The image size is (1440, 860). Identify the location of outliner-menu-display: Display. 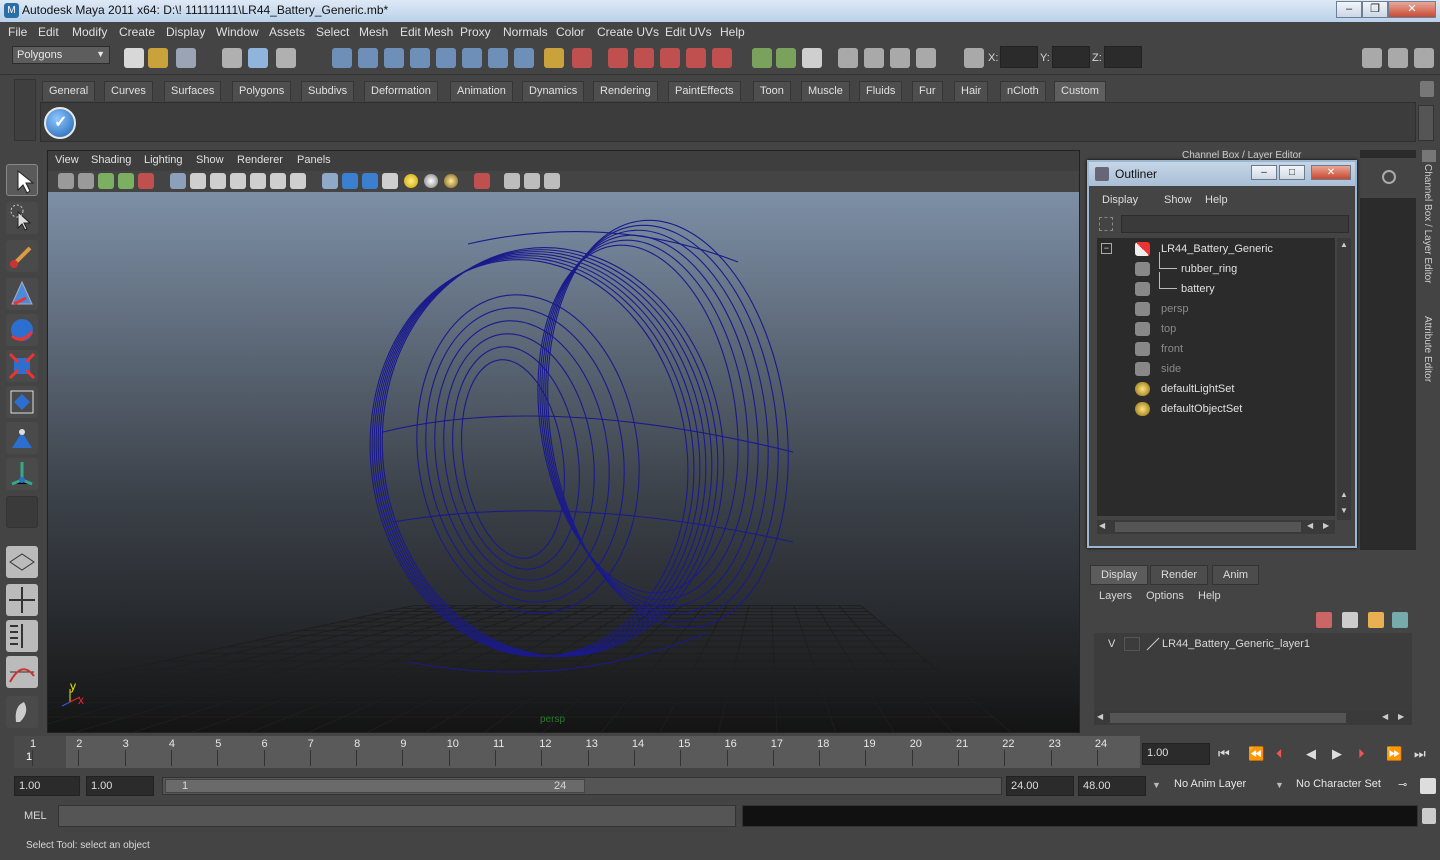
(1120, 200).